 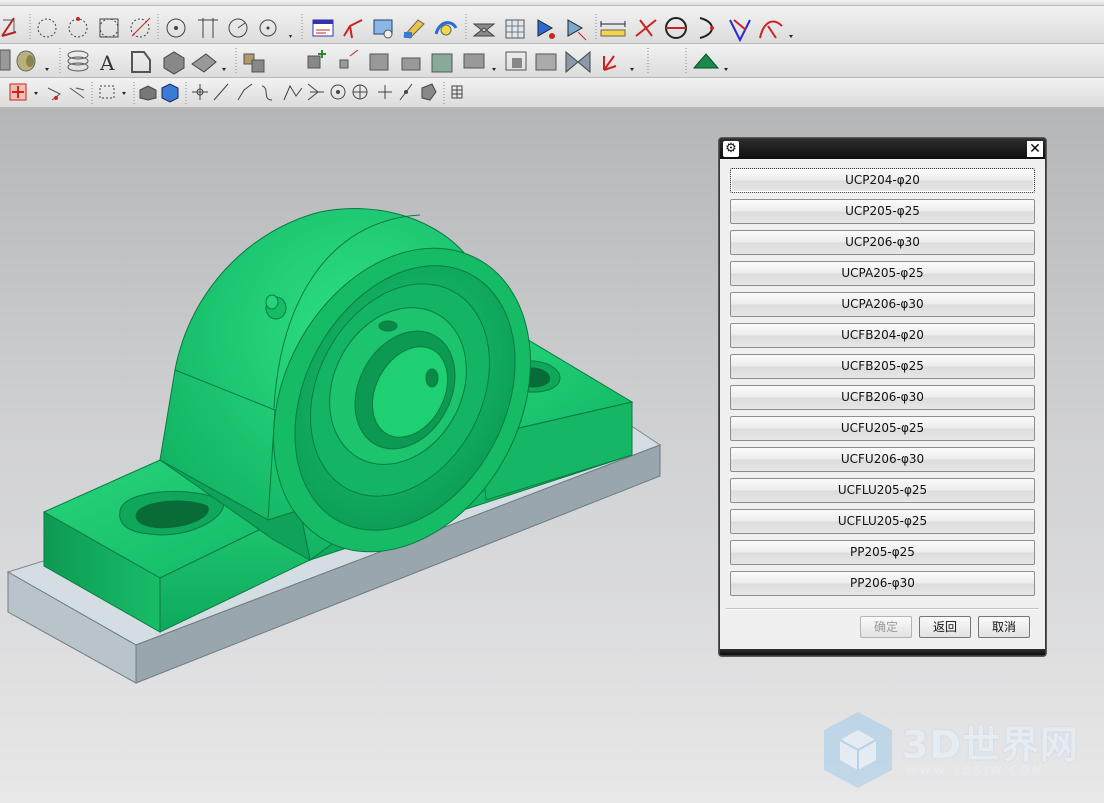 What do you see at coordinates (78, 27) in the screenshot?
I see `circle-3pt-icon` at bounding box center [78, 27].